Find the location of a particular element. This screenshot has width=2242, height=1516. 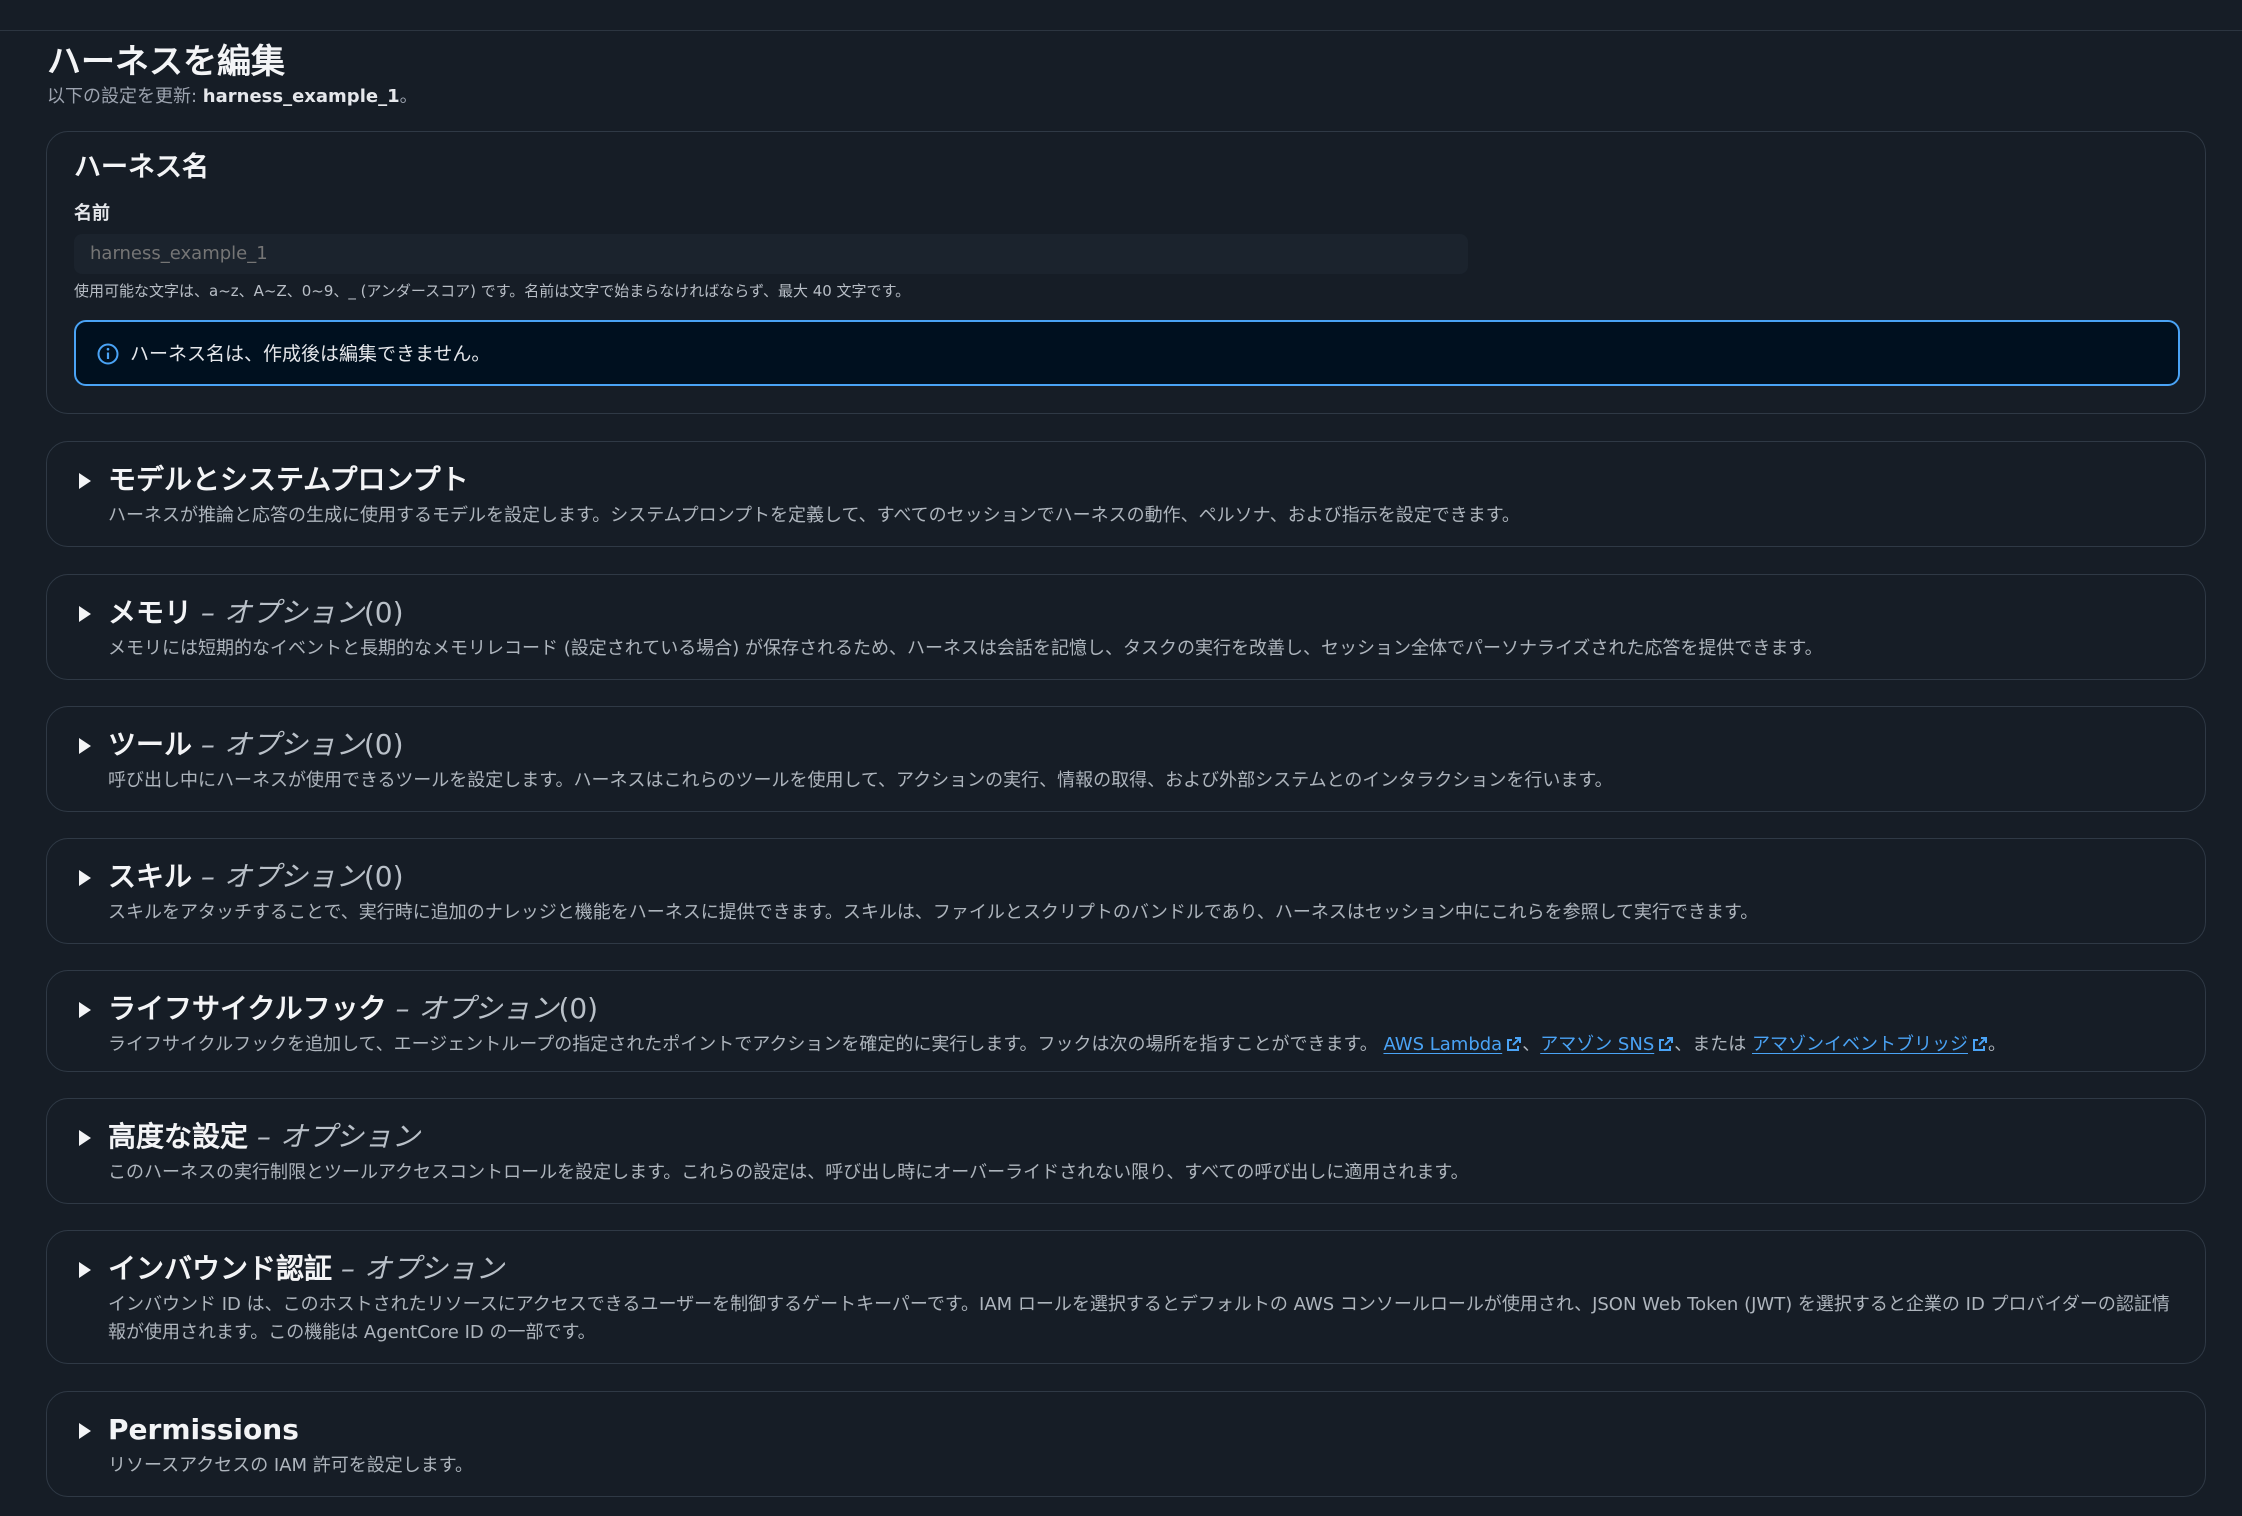

section-title-text: スキル is located at coordinates (150, 876).